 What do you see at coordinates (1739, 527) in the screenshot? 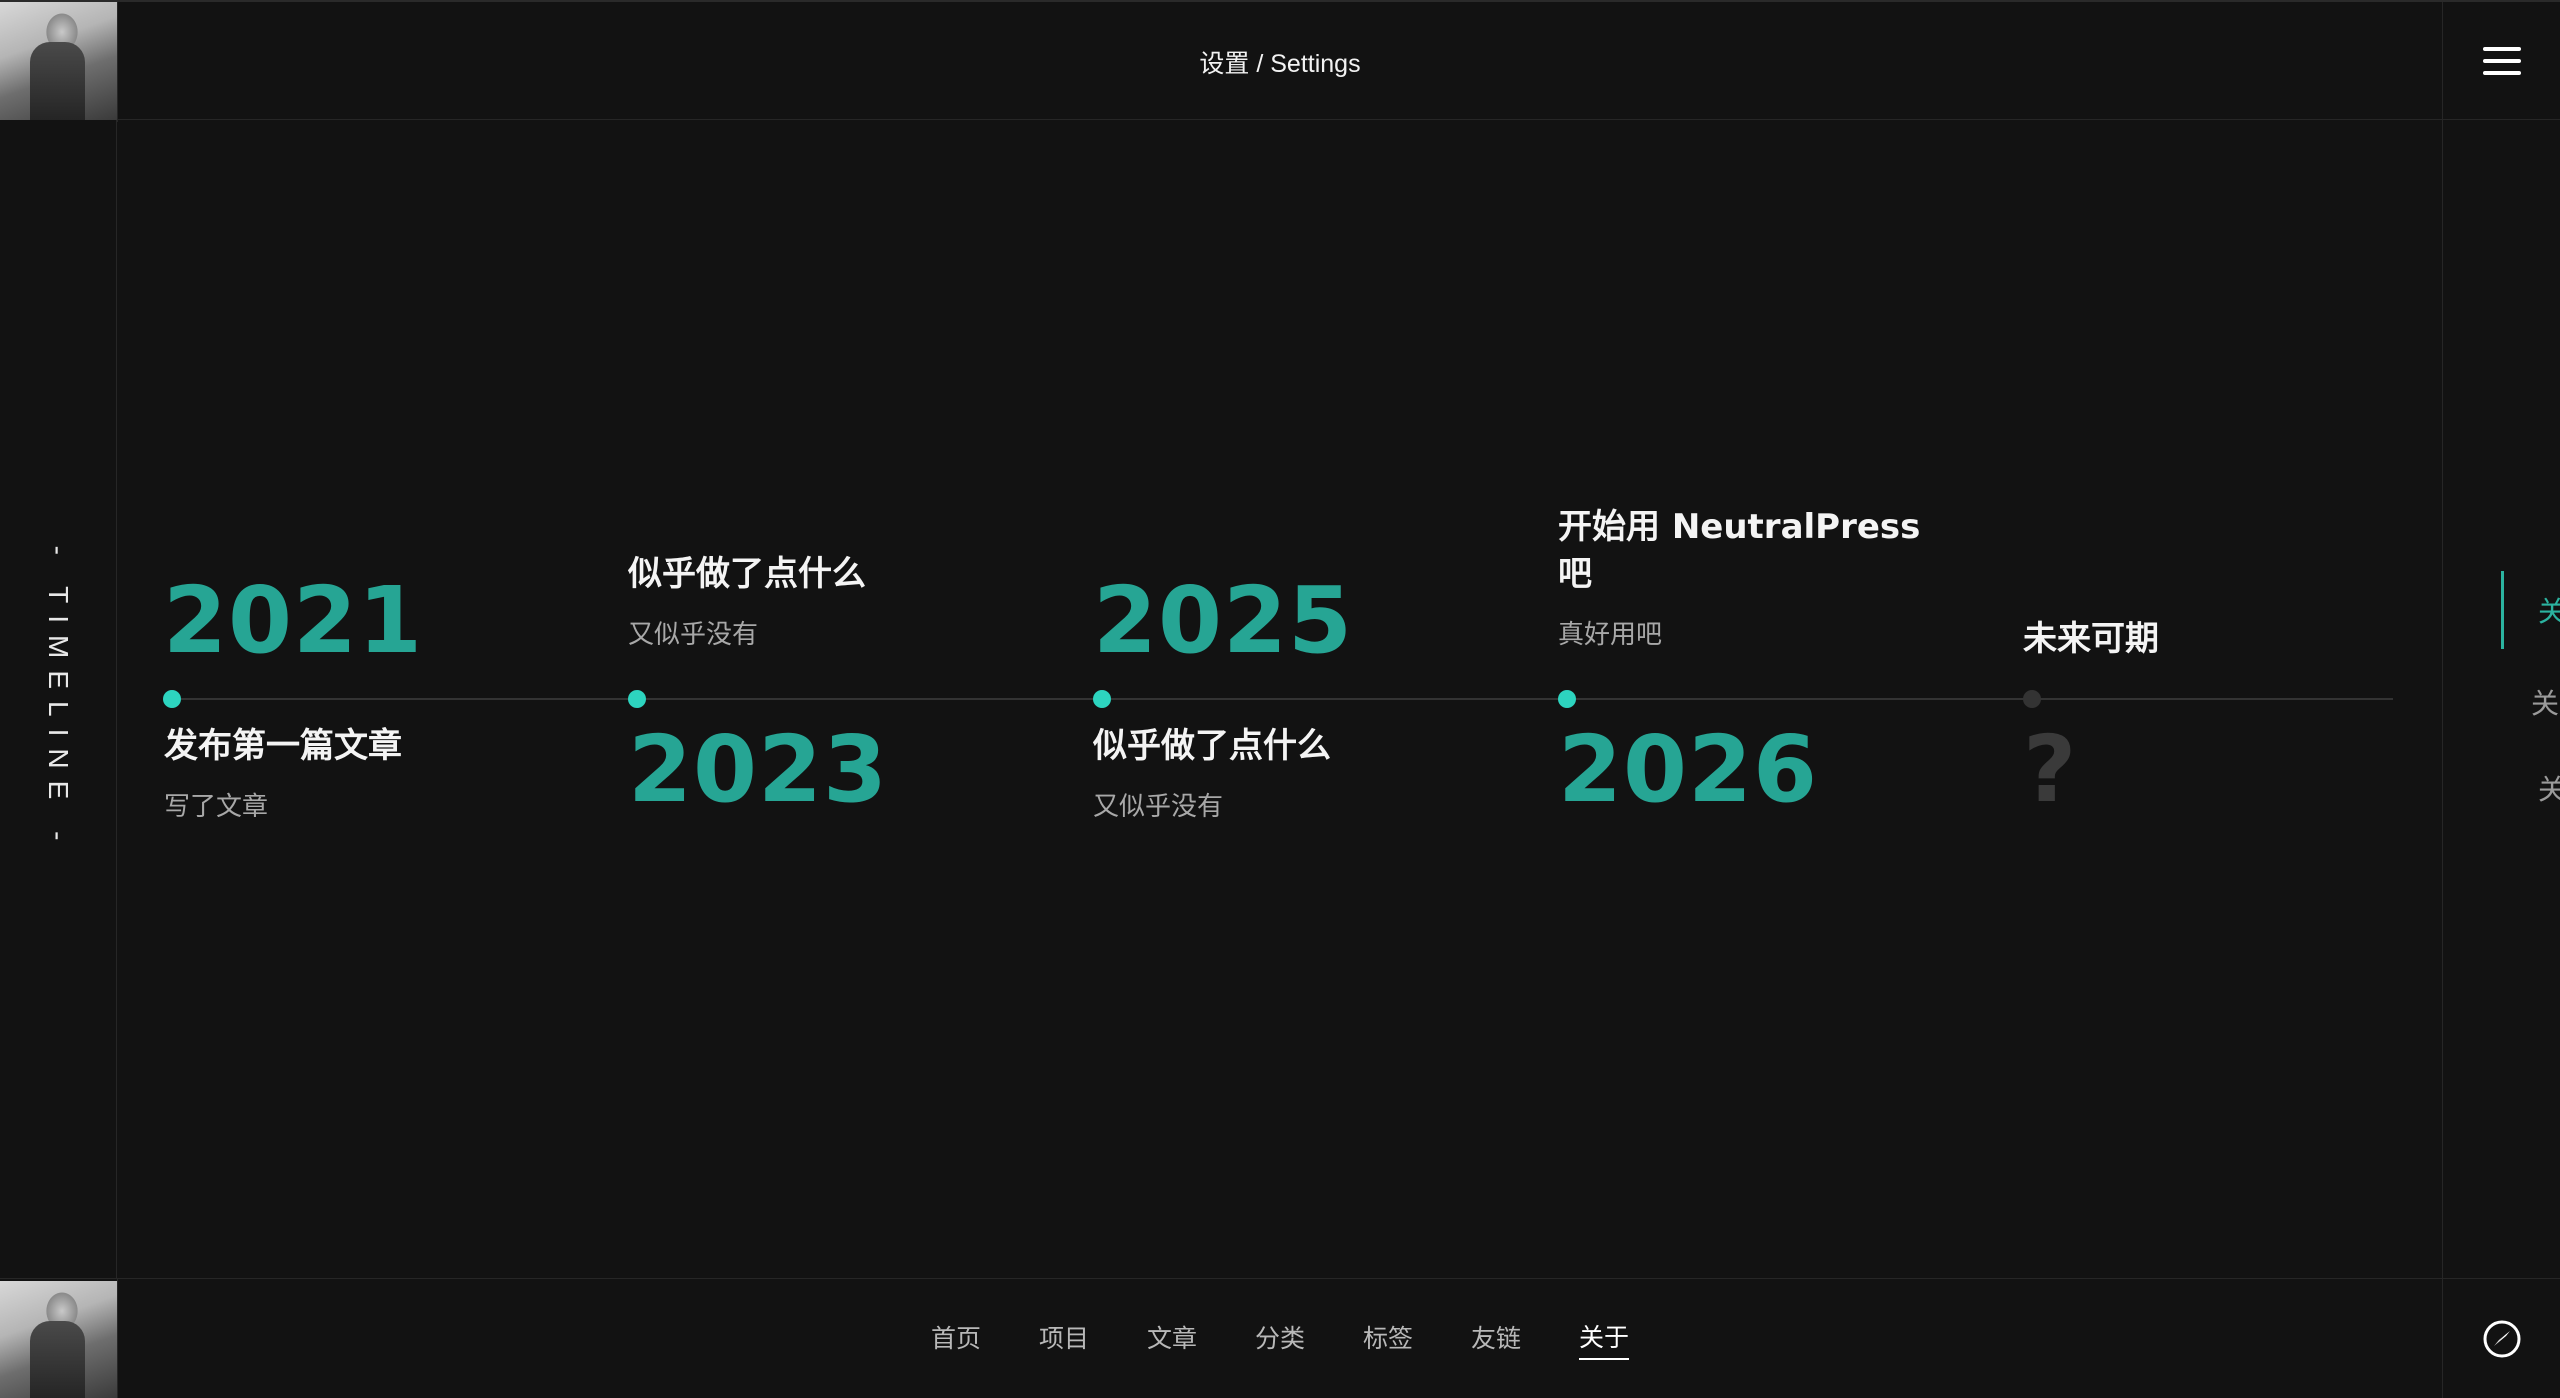
I see `timeline-event-title: 开始用 NeutralPress` at bounding box center [1739, 527].